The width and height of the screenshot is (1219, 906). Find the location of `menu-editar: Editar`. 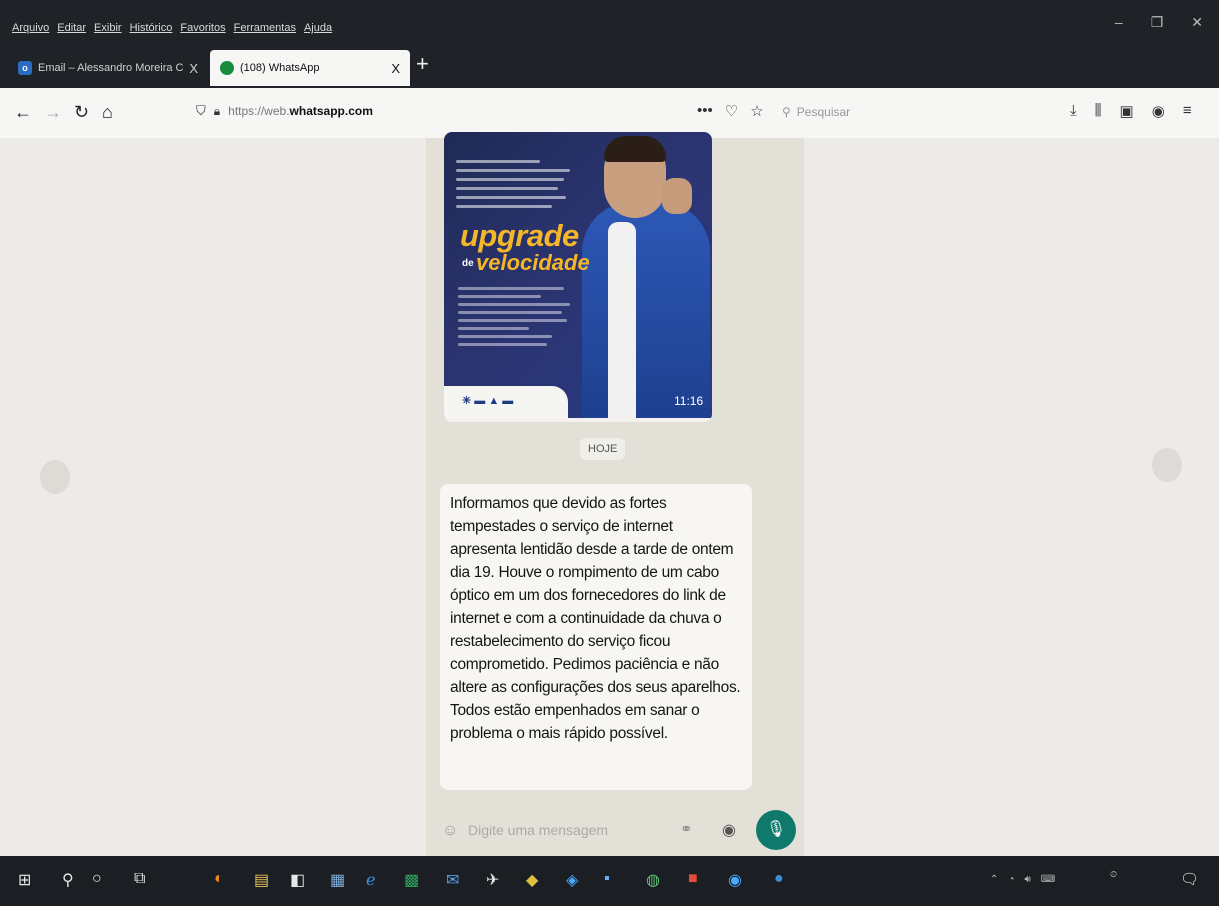

menu-editar: Editar is located at coordinates (71, 28).